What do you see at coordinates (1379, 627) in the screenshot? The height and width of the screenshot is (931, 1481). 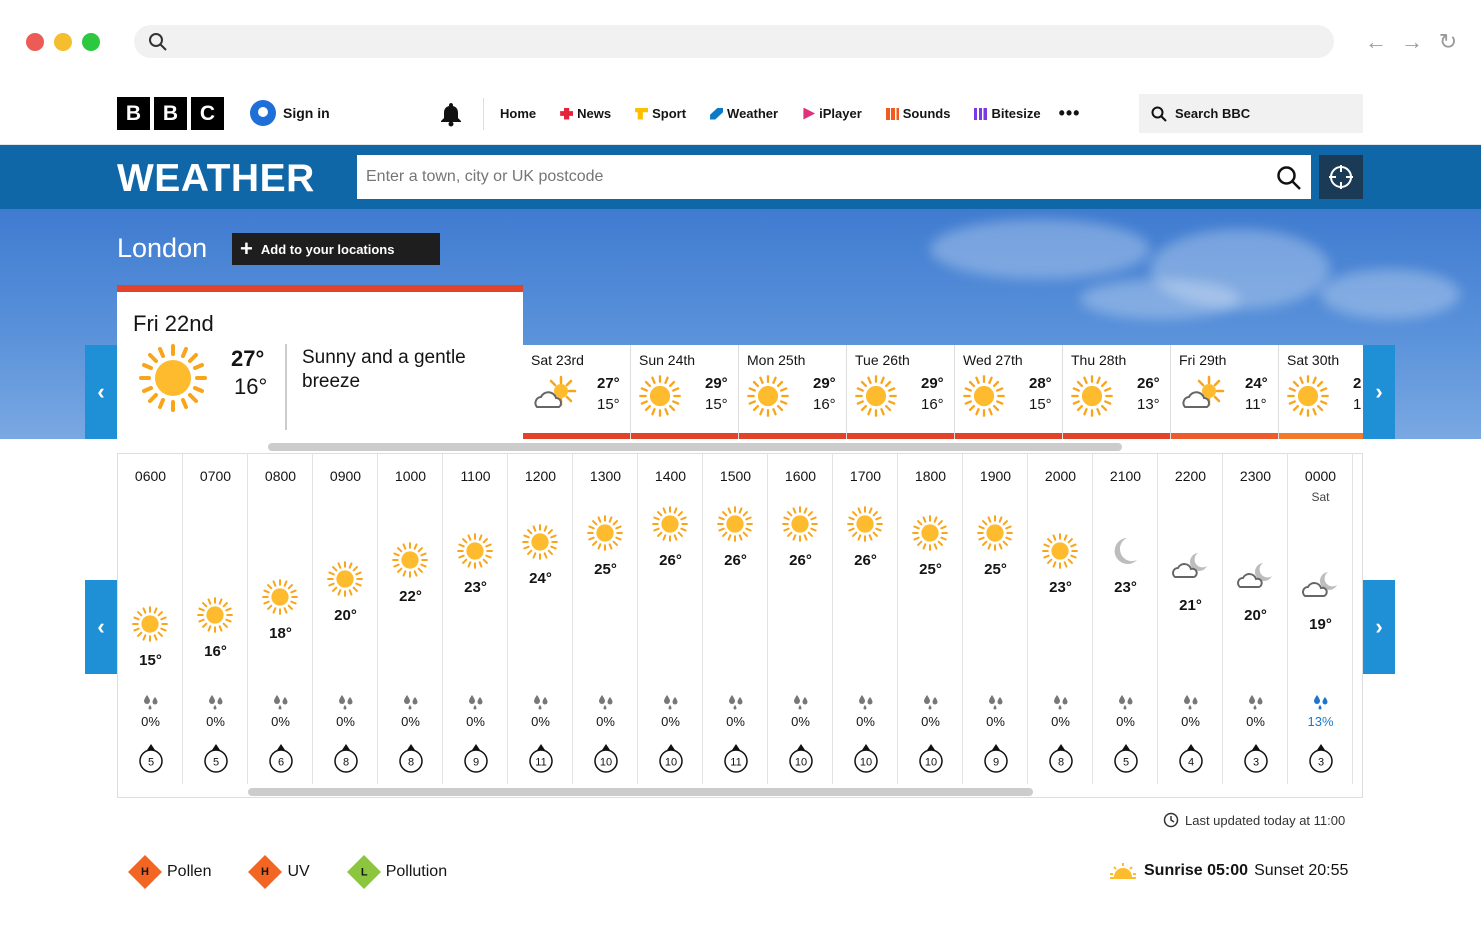 I see `hours-next-button: ›` at bounding box center [1379, 627].